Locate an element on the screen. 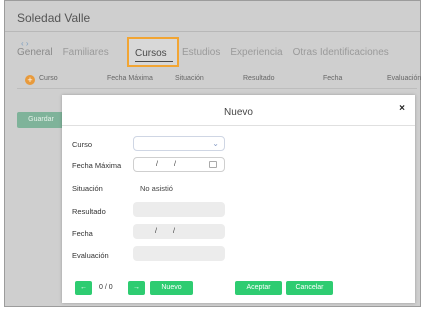 Image resolution: width=426 pixels, height=311 pixels. tab-general: General is located at coordinates (35, 52).